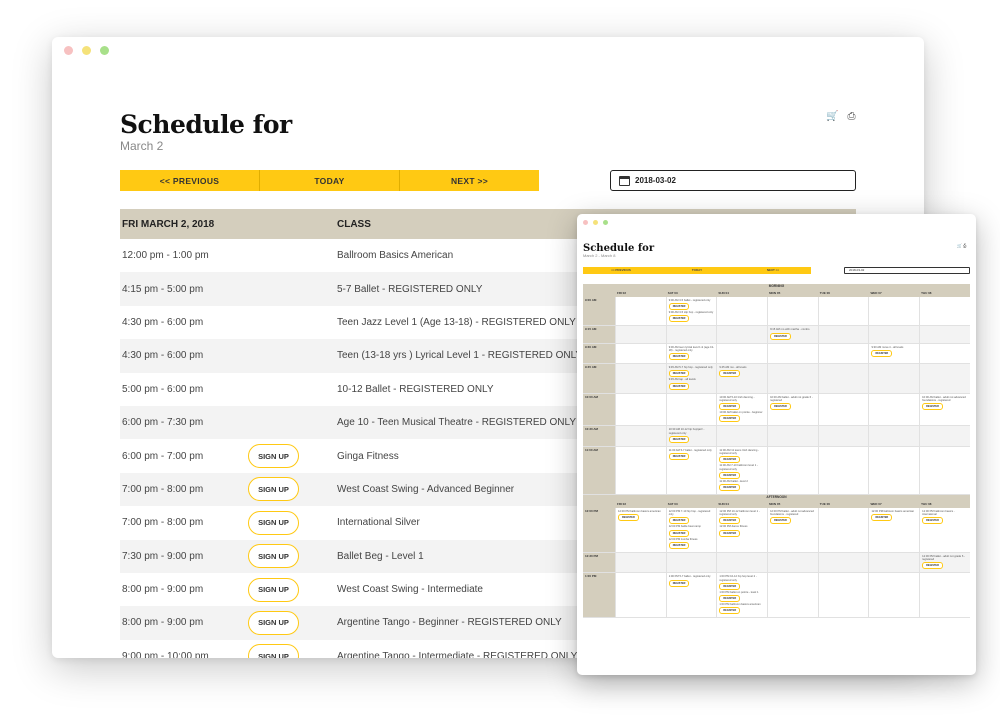 Image resolution: width=1000 pixels, height=719 pixels. Describe the element at coordinates (585, 222) in the screenshot. I see `overlay-close-dot` at that location.